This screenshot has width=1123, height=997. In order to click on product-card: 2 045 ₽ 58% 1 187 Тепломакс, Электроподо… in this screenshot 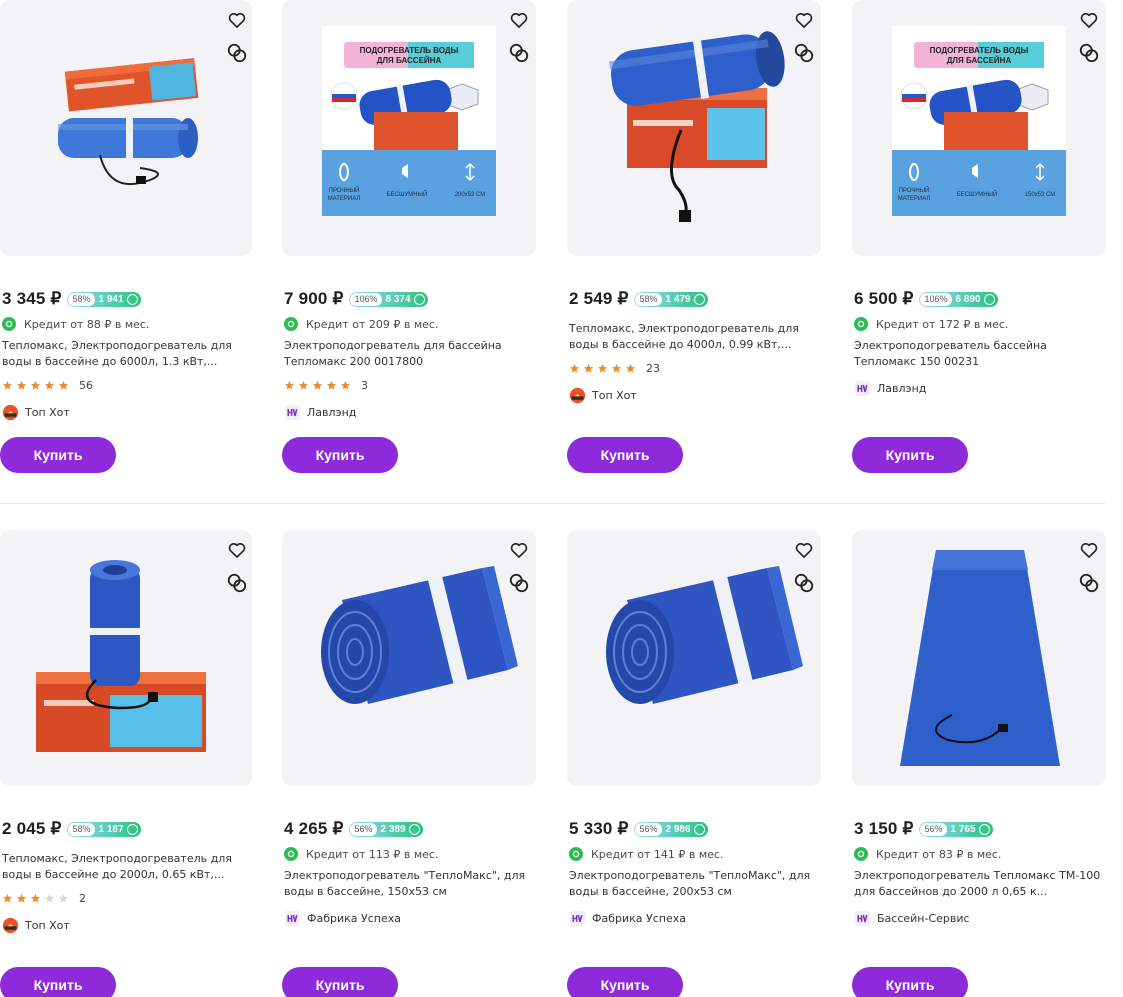, I will do `click(128, 763)`.